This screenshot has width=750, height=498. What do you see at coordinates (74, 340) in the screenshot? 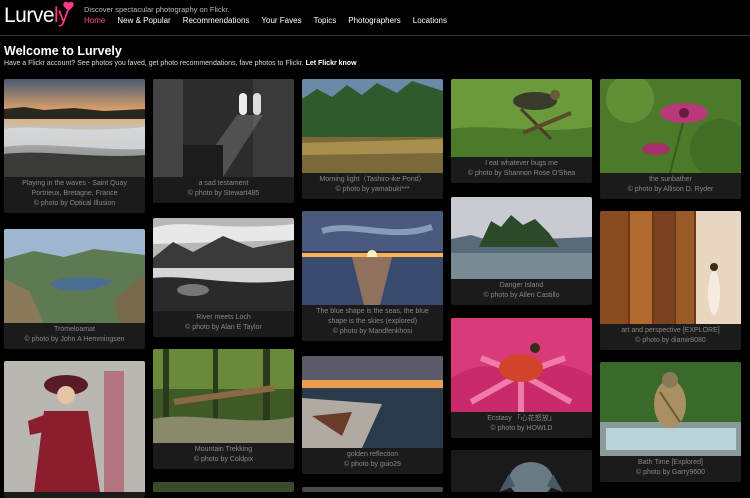
I see `photo-credit: © photo by John A Hemmingsen` at bounding box center [74, 340].